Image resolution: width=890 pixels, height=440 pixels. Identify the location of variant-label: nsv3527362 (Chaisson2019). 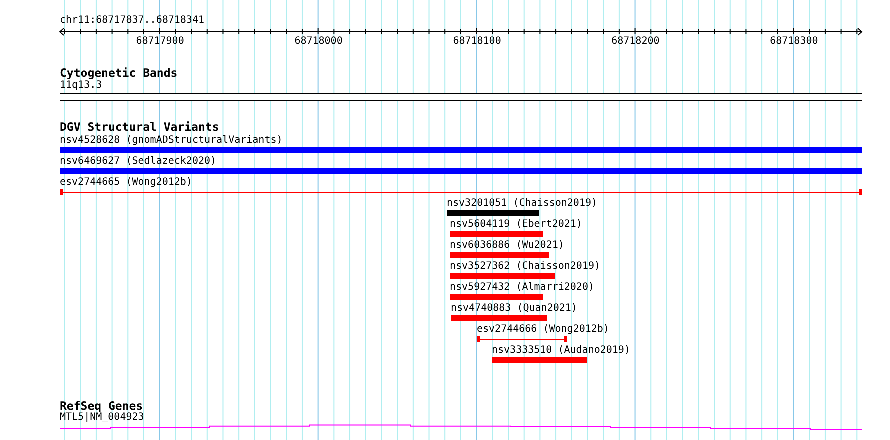
(525, 266).